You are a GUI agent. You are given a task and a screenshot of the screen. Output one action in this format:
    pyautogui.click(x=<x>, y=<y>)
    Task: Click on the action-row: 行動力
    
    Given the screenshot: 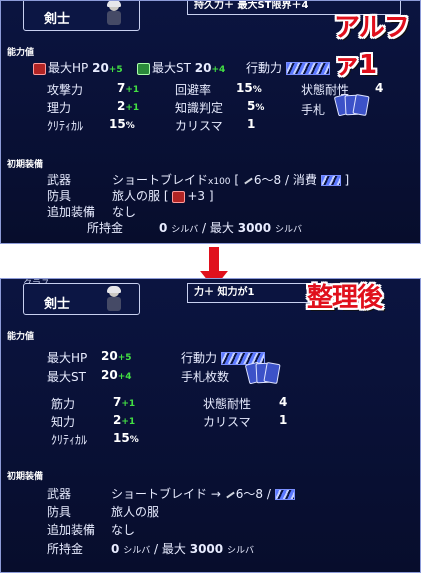 What is the action you would take?
    pyautogui.click(x=288, y=67)
    